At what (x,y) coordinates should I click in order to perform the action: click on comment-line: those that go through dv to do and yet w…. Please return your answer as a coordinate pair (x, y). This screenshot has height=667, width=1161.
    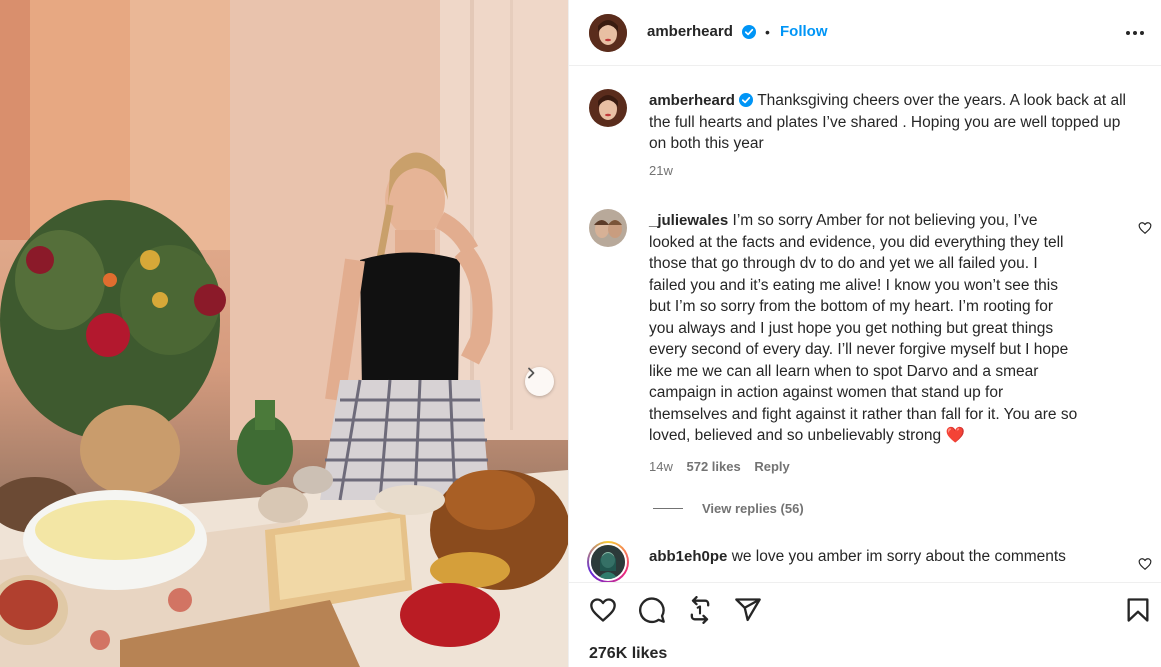
    Looking at the image, I should click on (843, 263).